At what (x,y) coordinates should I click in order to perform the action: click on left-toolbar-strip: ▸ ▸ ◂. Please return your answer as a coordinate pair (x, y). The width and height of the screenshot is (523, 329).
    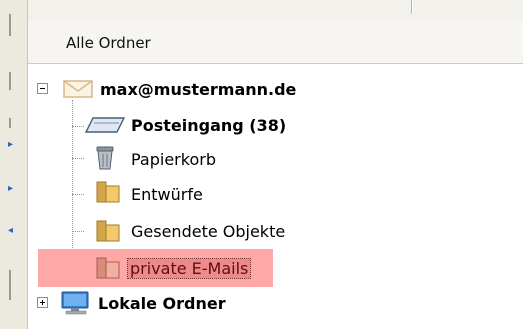
    Looking at the image, I should click on (14, 164).